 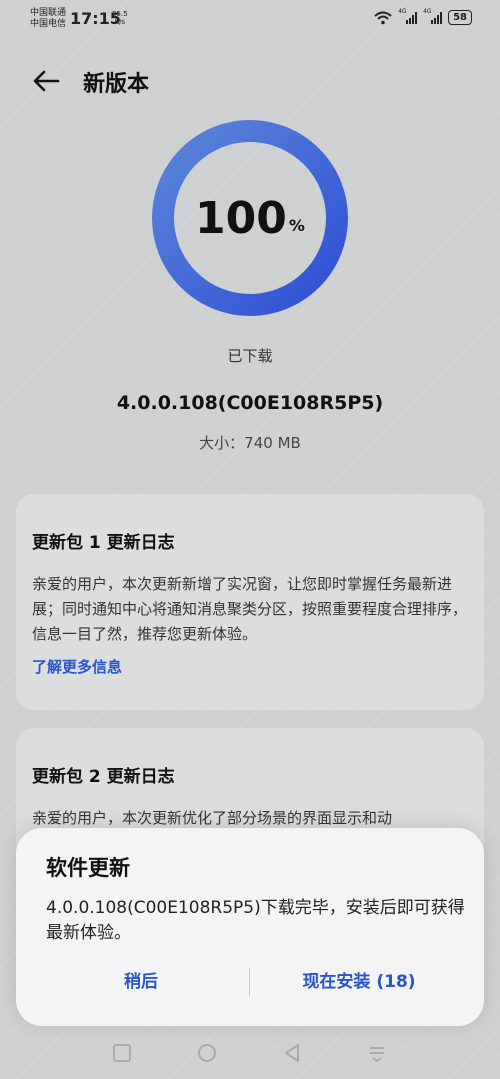 I want to click on download-progress-ring: 100%, so click(x=250, y=218).